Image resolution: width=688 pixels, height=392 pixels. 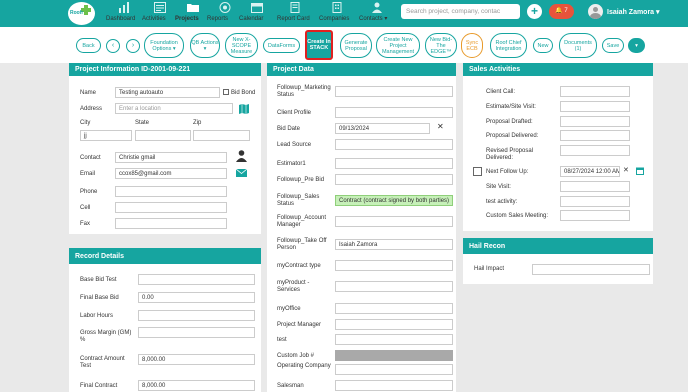 What do you see at coordinates (591, 269) in the screenshot?
I see `hail-impact-field` at bounding box center [591, 269].